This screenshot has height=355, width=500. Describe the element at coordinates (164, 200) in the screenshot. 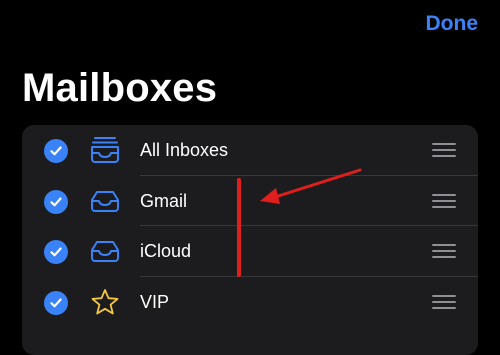

I see `mailbox-label: Gmail` at that location.